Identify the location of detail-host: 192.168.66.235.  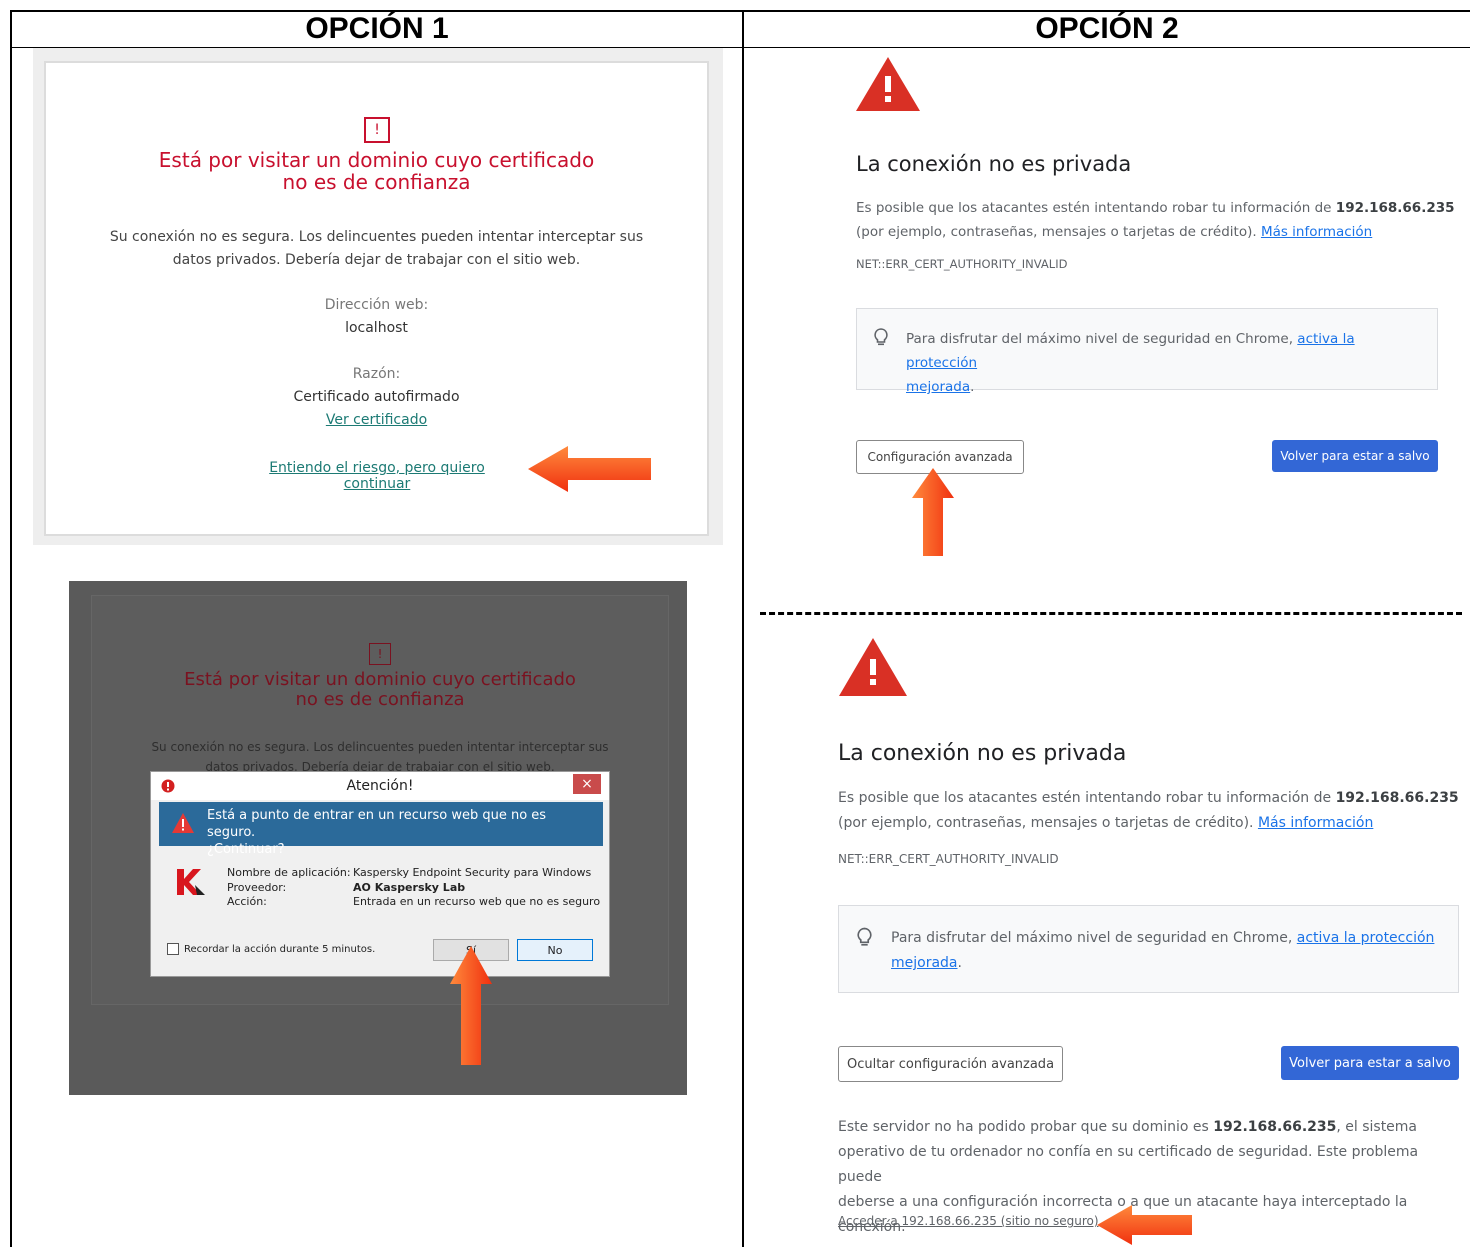
(1275, 1127).